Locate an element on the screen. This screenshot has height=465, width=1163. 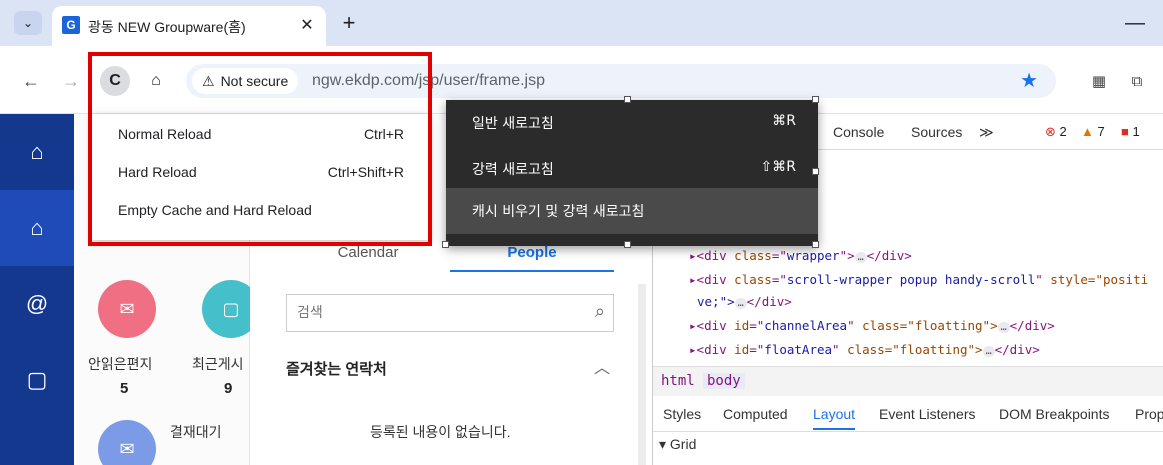
more-tabs-icon: ≫ is located at coordinates (986, 132).